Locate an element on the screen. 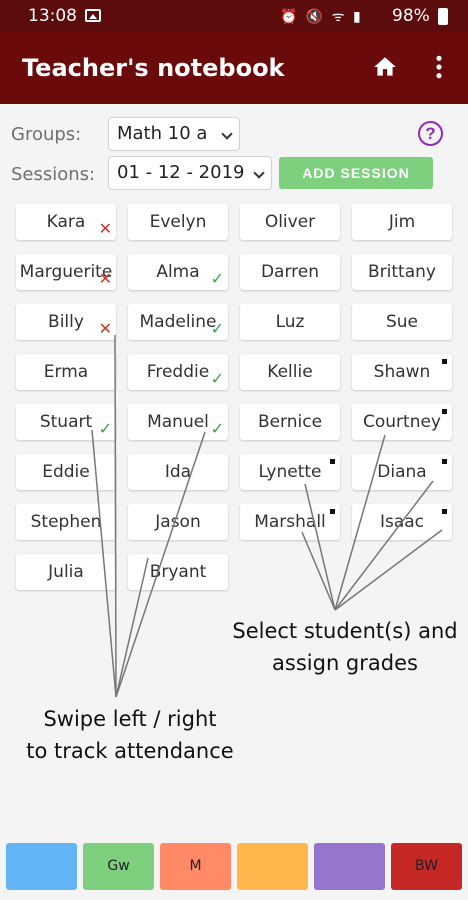  student-name: Manuel is located at coordinates (178, 422).